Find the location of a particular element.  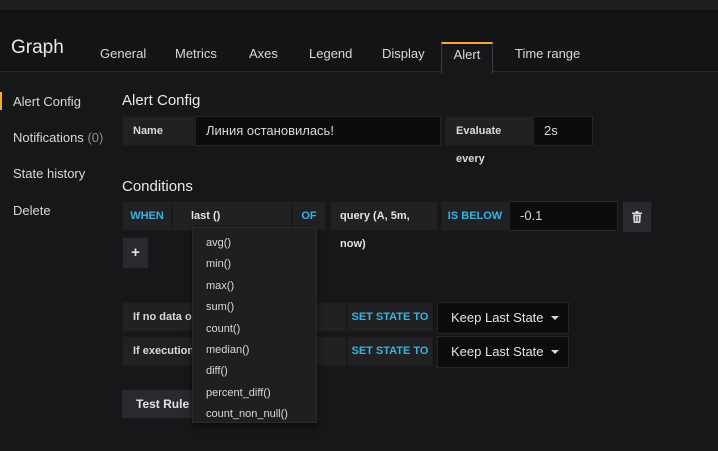

dropdown-option-count-non-null: count_non_null() is located at coordinates (254, 414).